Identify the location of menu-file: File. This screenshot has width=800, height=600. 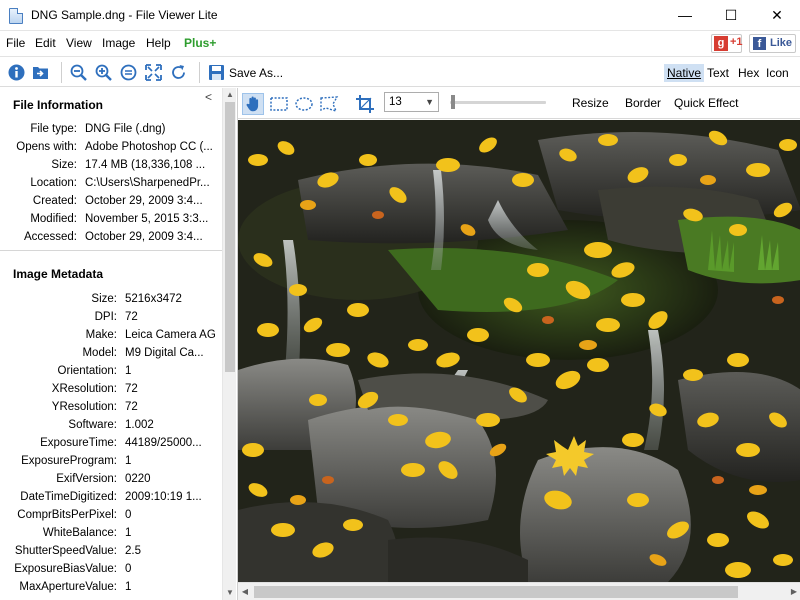
(15, 43).